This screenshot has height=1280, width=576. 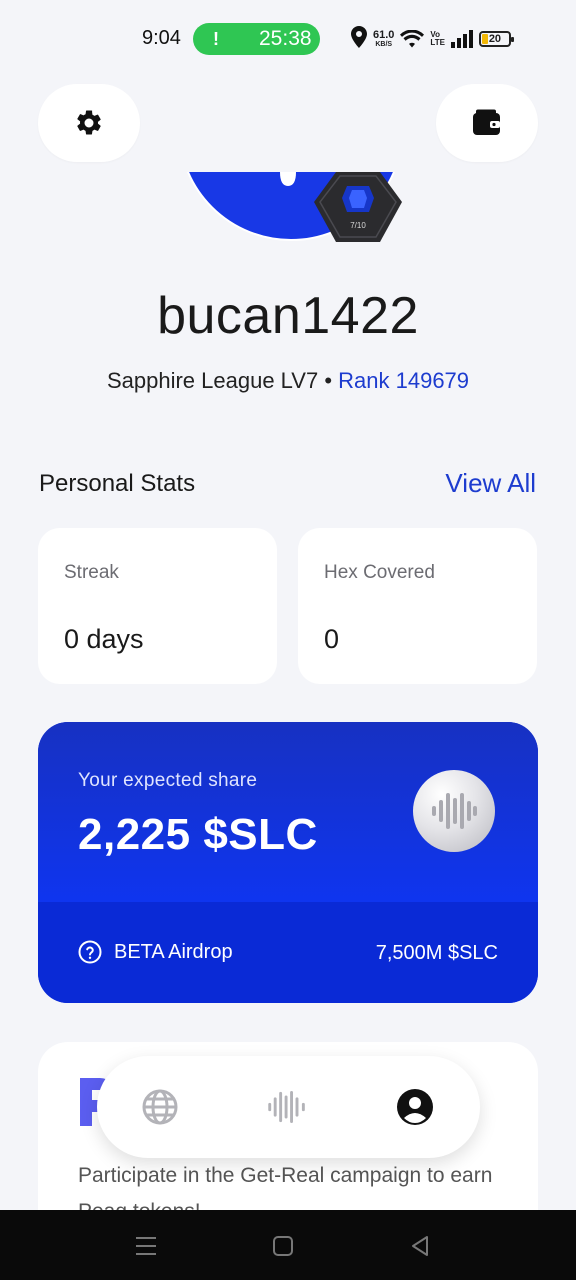 I want to click on personal-stats-title: Personal Stats, so click(x=117, y=483).